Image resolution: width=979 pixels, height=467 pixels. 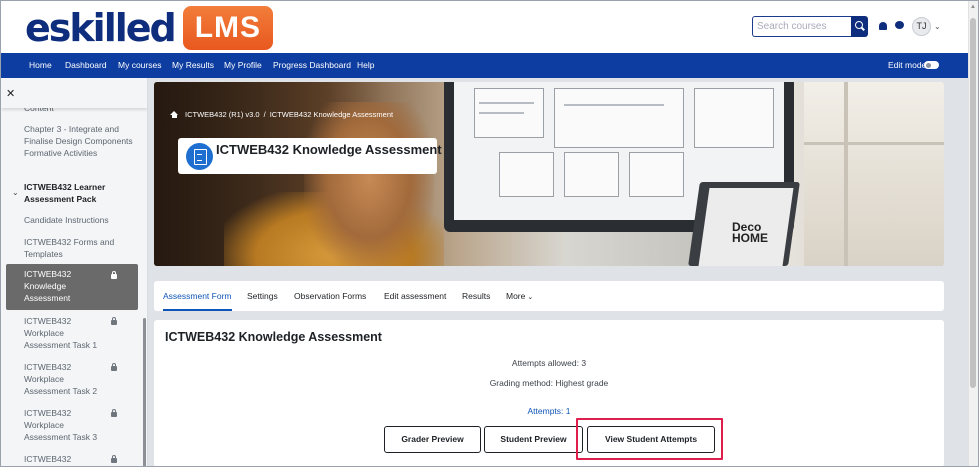 I want to click on tab-observation-forms: Observation Forms, so click(x=330, y=296).